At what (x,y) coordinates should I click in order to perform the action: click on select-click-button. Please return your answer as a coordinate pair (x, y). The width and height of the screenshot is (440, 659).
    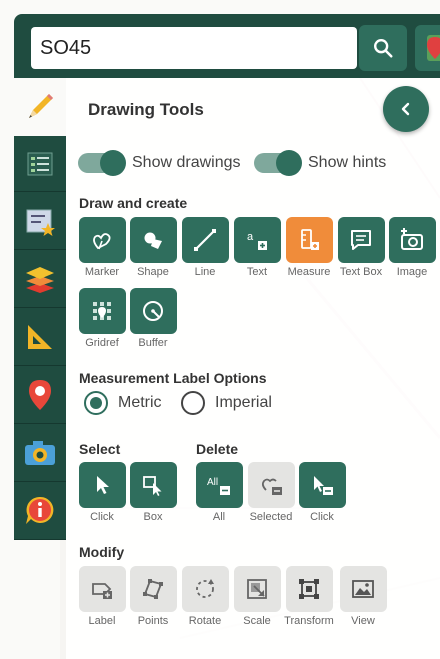
    Looking at the image, I should click on (102, 485).